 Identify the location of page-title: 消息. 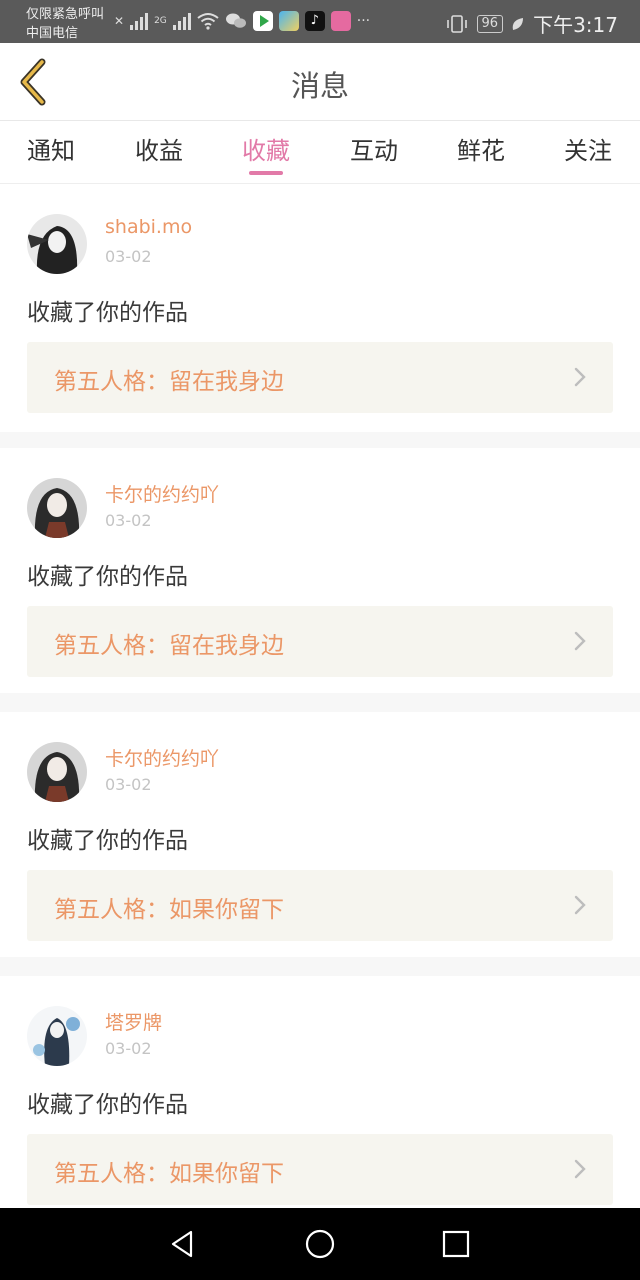
(319, 86).